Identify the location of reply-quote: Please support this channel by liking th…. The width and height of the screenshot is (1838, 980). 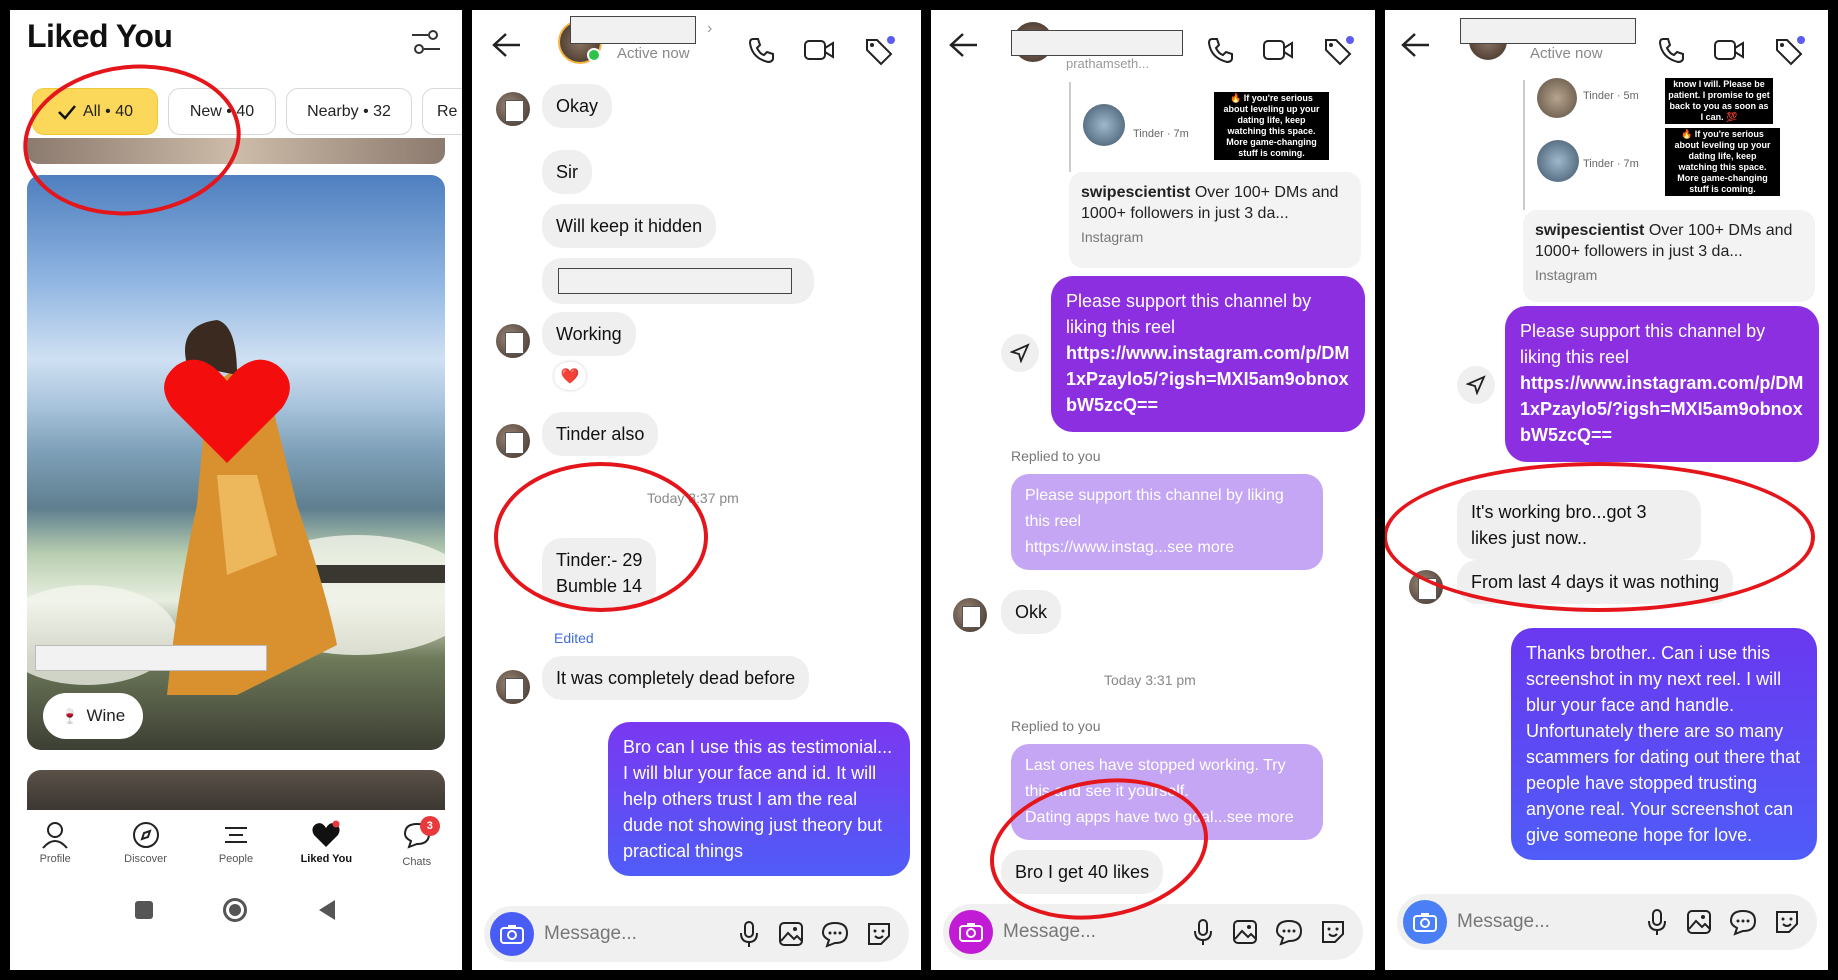
(1167, 522).